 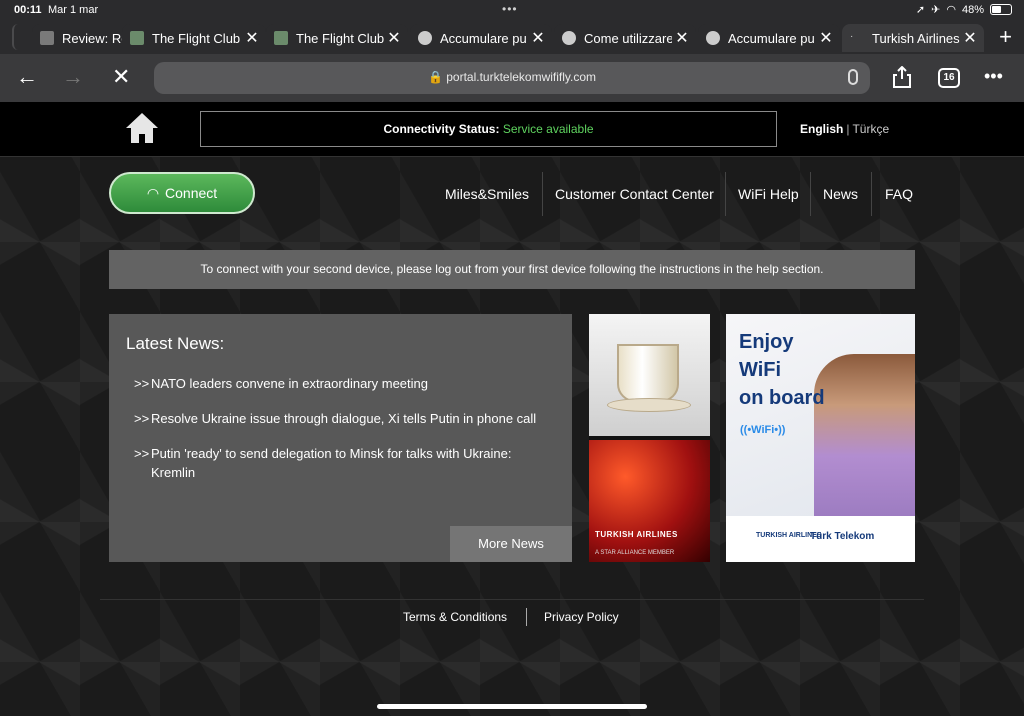 I want to click on address-bar: 🔒 portal.turktelekomwififly.com, so click(x=512, y=78).